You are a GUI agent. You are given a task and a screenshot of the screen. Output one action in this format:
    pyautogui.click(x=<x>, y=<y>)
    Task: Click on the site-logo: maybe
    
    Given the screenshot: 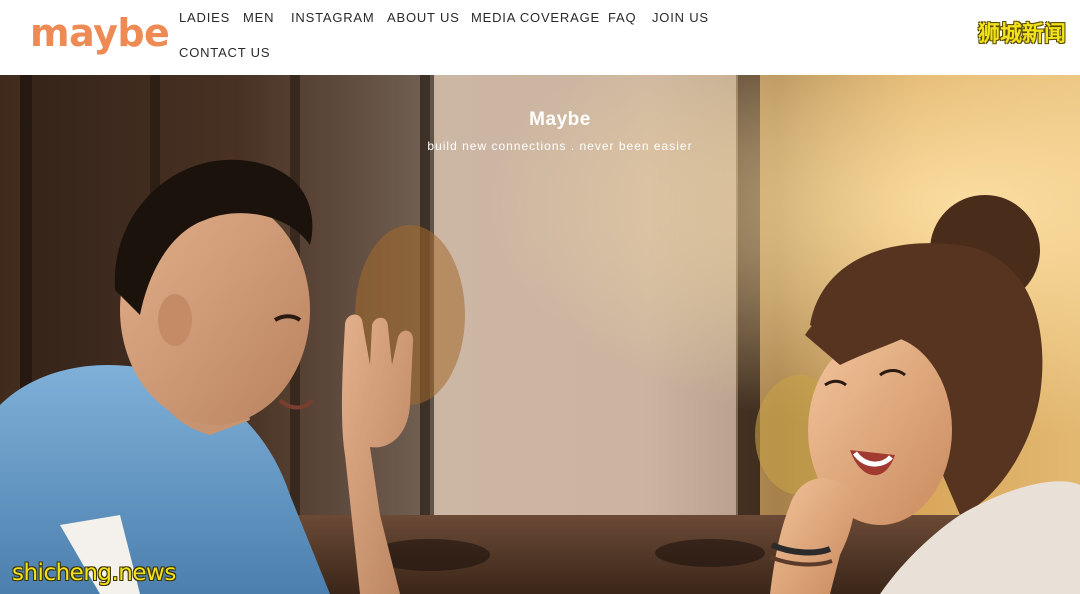 What is the action you would take?
    pyautogui.click(x=100, y=33)
    